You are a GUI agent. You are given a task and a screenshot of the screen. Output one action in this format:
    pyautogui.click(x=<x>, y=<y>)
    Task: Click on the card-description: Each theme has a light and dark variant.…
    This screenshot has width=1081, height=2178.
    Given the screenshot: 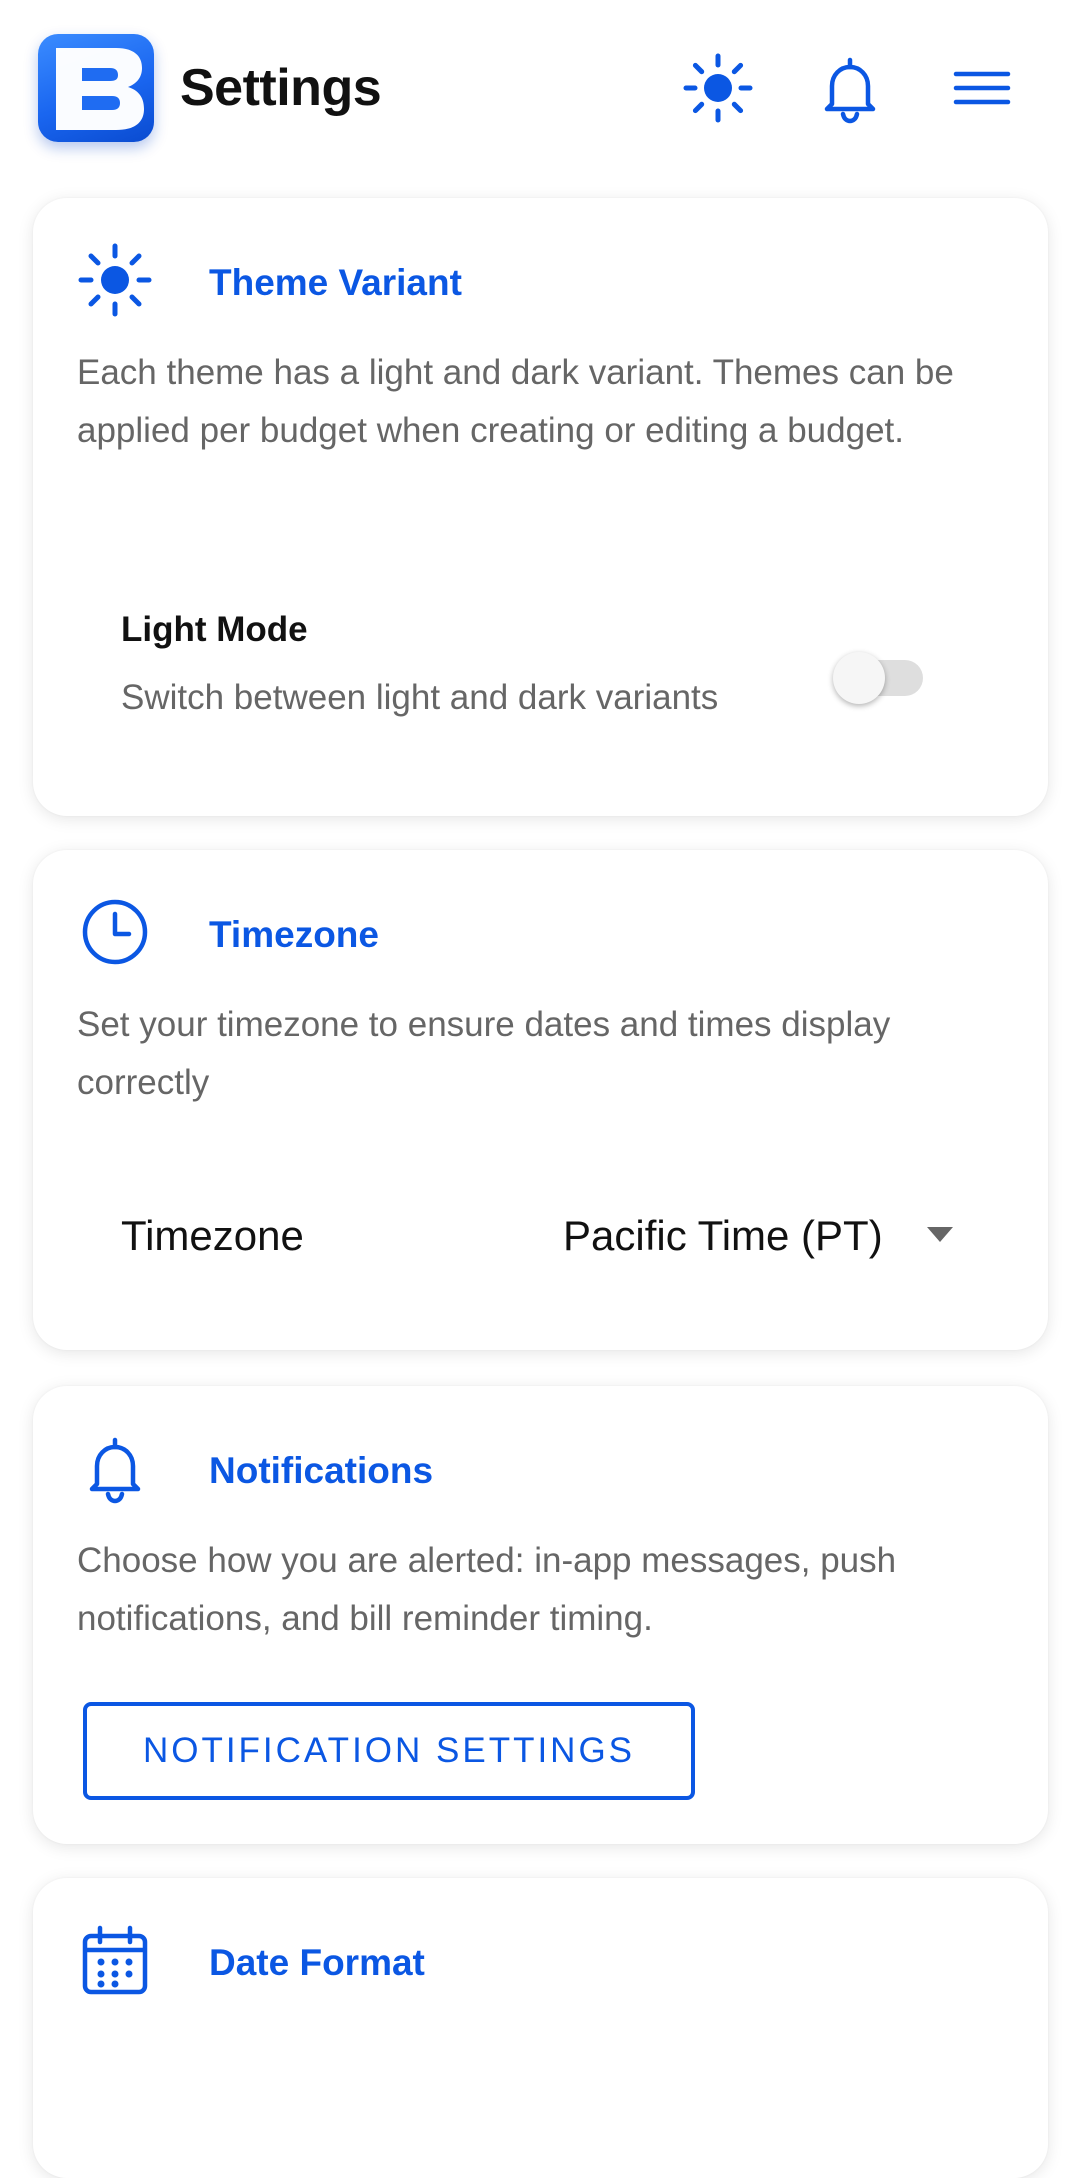 What is the action you would take?
    pyautogui.click(x=515, y=401)
    